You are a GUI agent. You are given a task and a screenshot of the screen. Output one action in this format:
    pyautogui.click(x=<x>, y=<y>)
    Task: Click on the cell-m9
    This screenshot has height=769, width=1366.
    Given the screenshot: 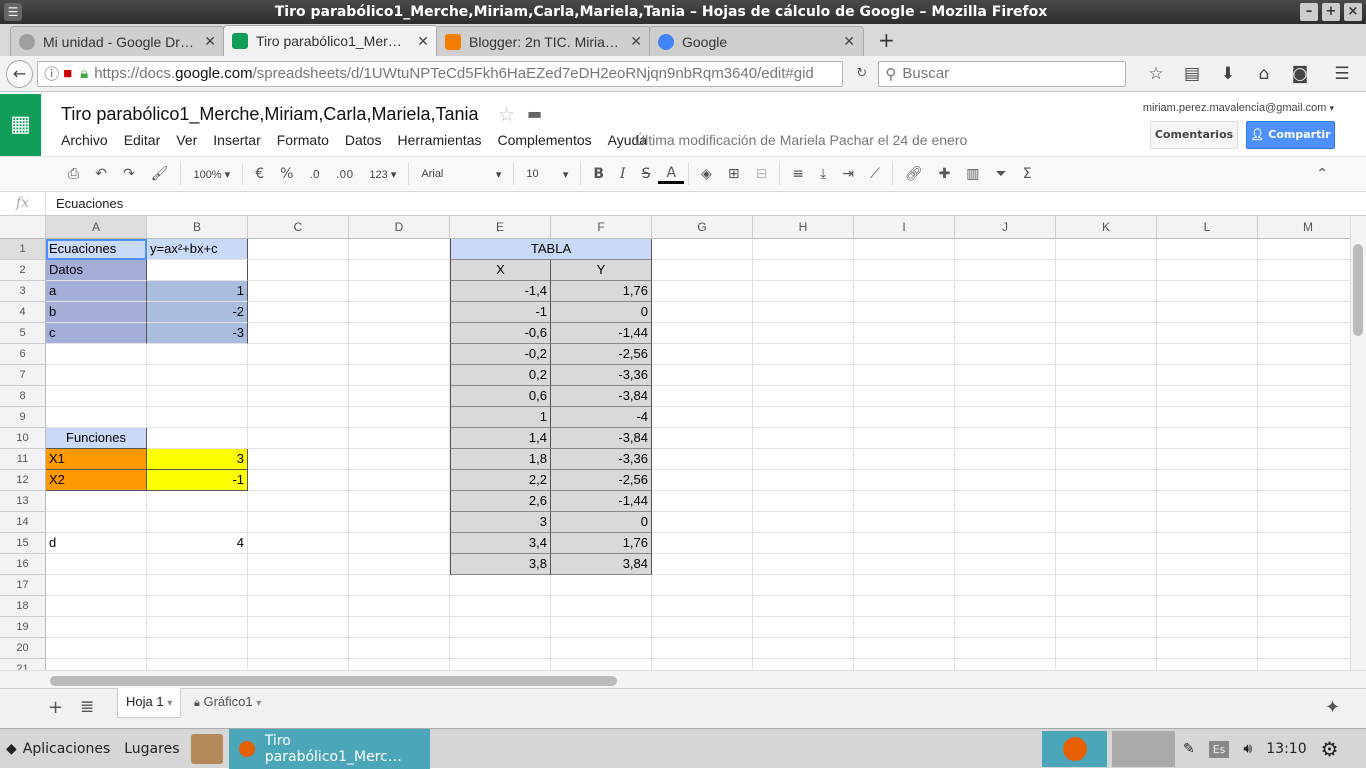 What is the action you would take?
    pyautogui.click(x=1304, y=417)
    